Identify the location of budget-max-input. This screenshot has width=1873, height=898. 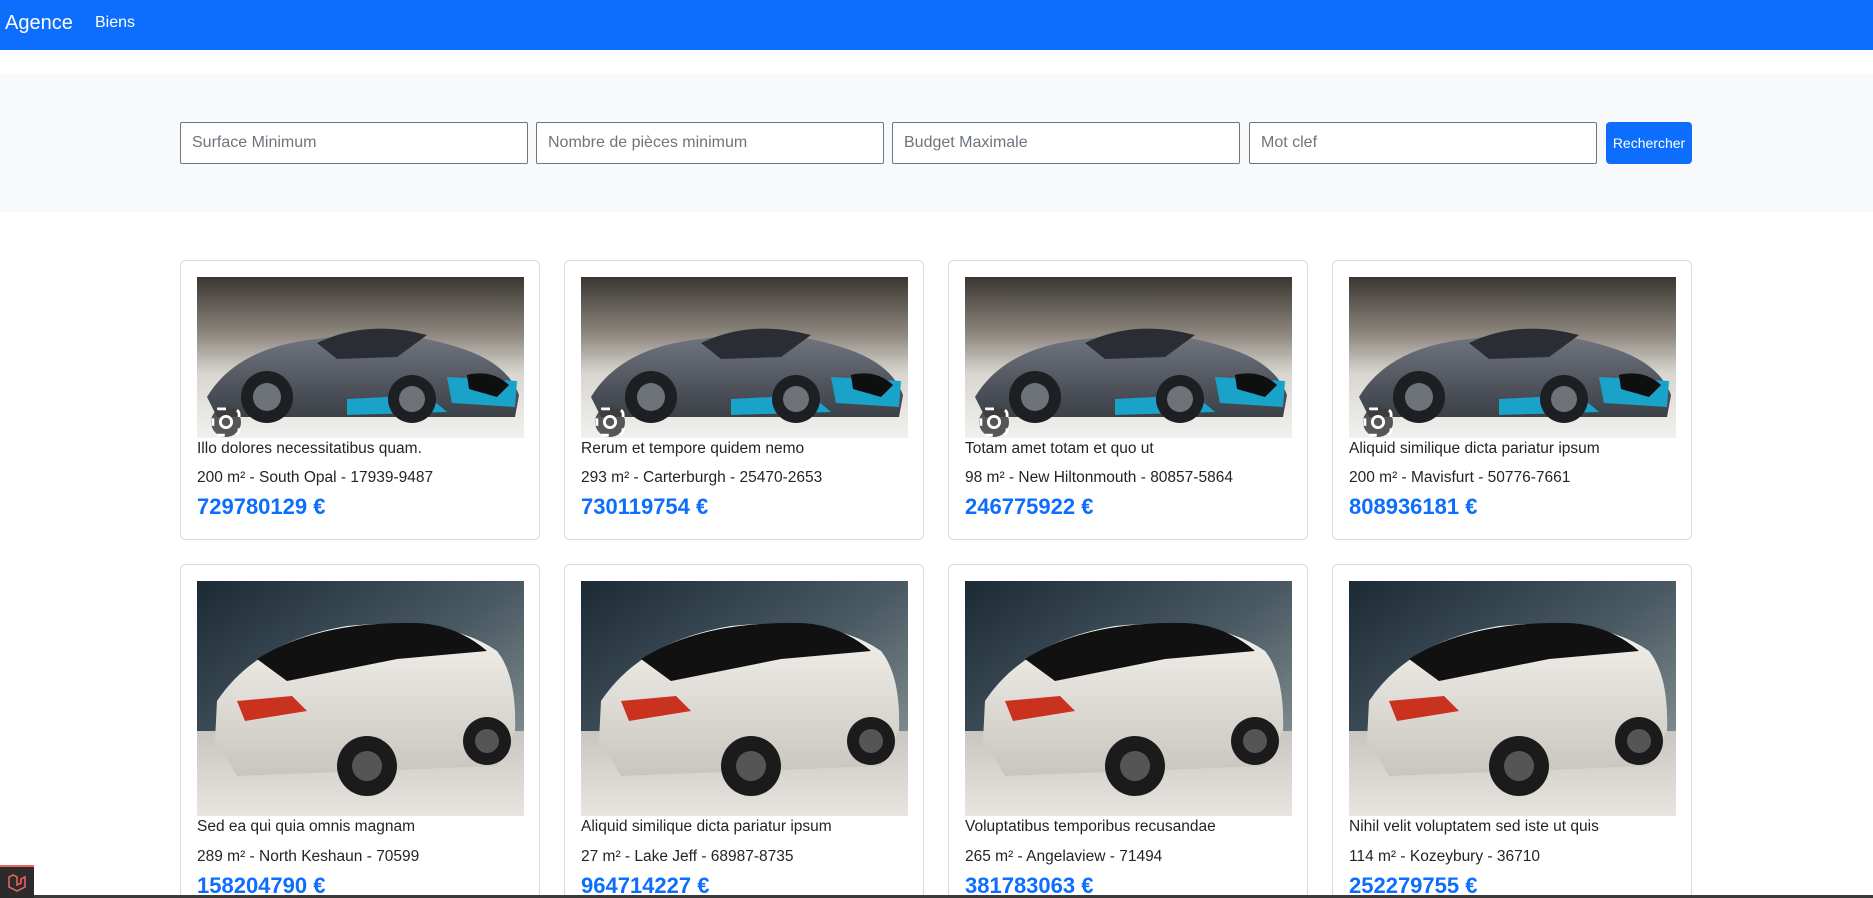
(1066, 143).